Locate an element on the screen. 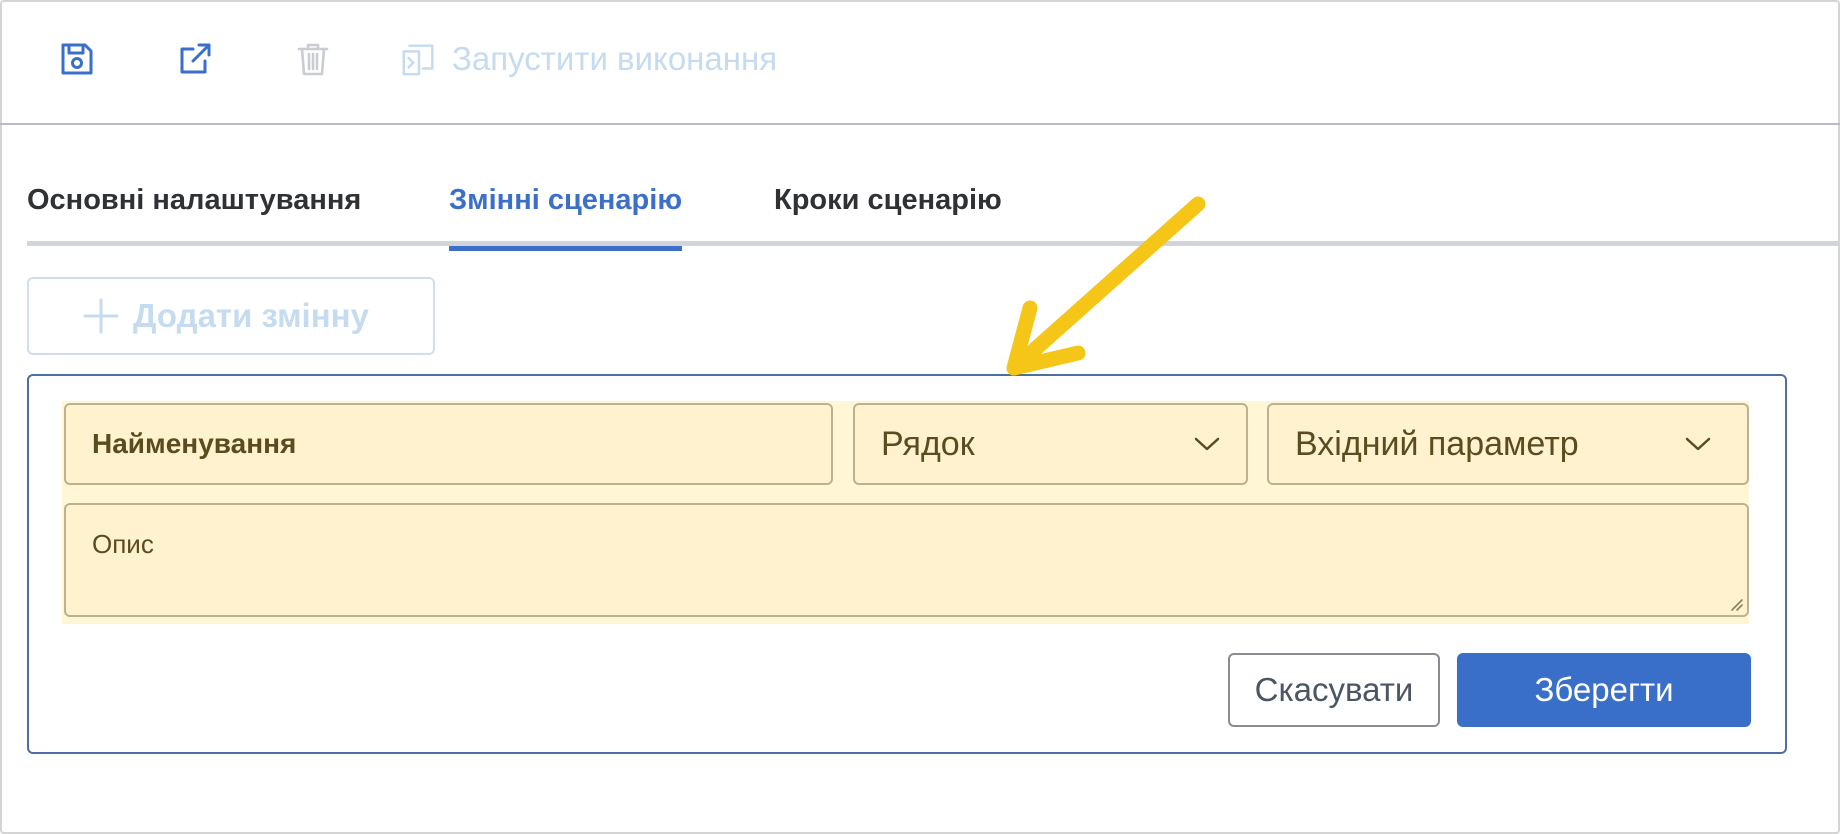 This screenshot has width=1840, height=834. tab-scenario-steps: Кроки сценарію is located at coordinates (888, 213).